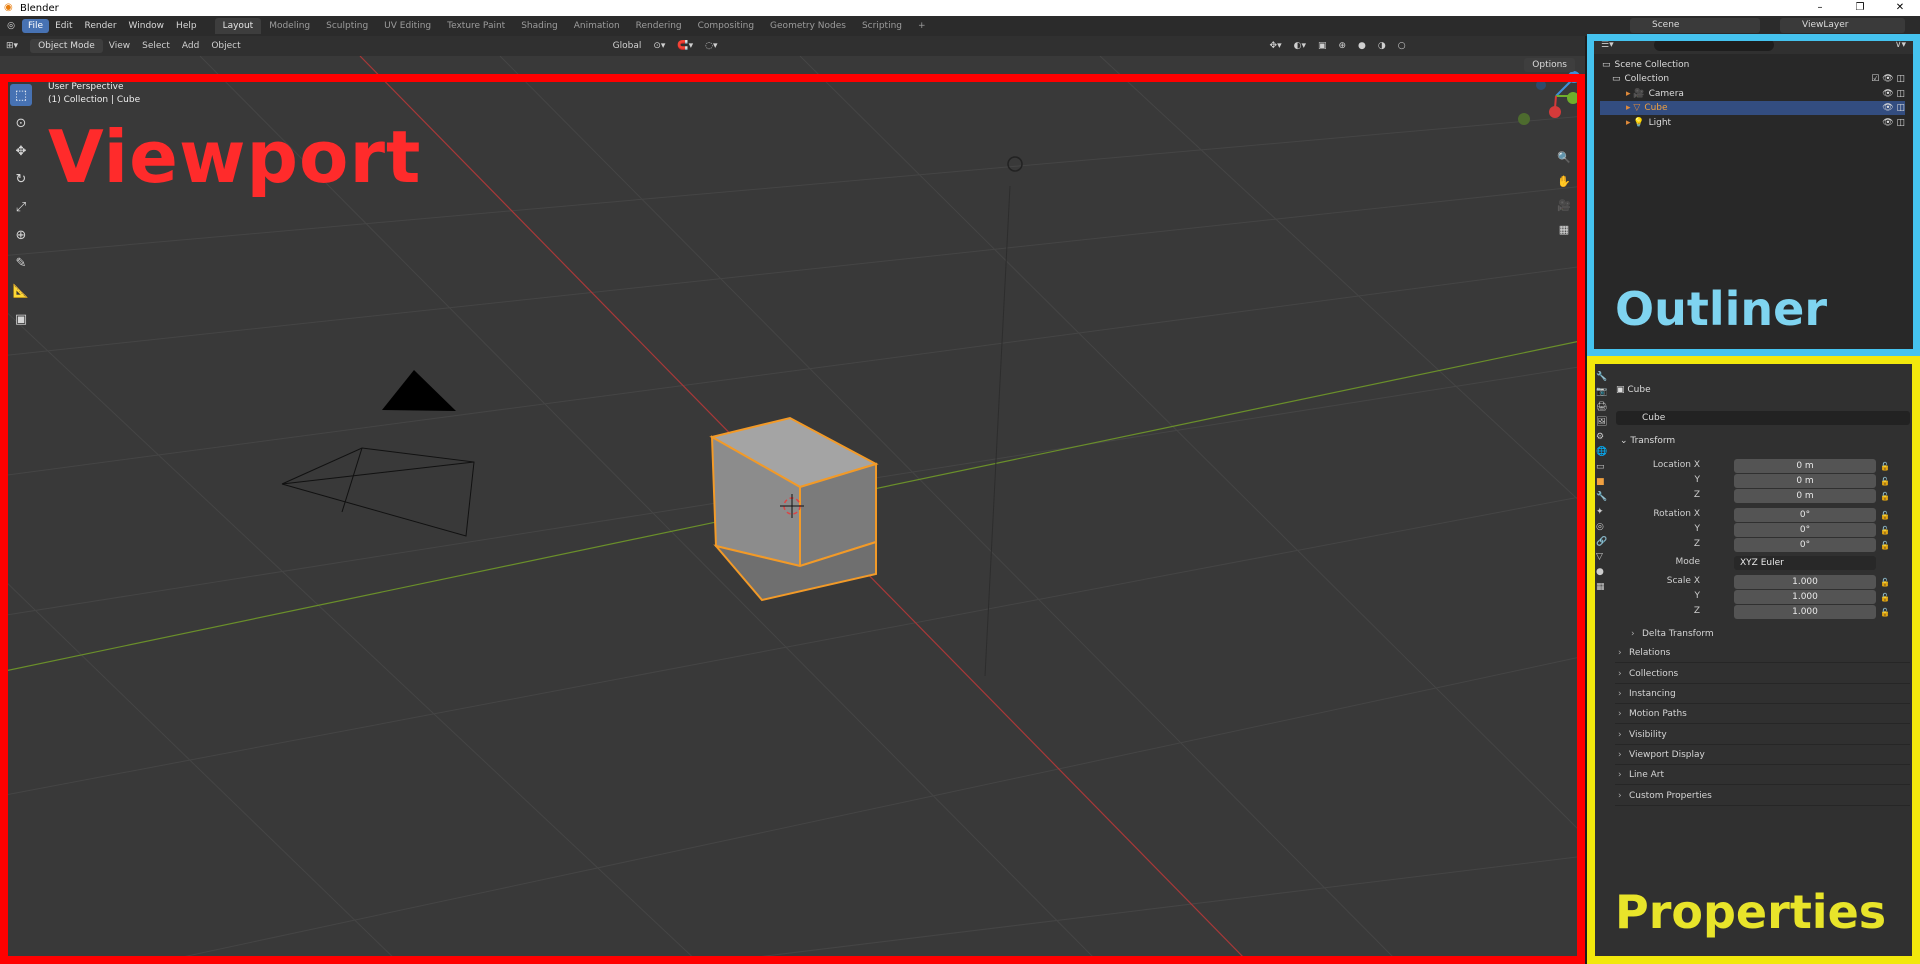  What do you see at coordinates (238, 26) in the screenshot?
I see `tab-layout: Layout` at bounding box center [238, 26].